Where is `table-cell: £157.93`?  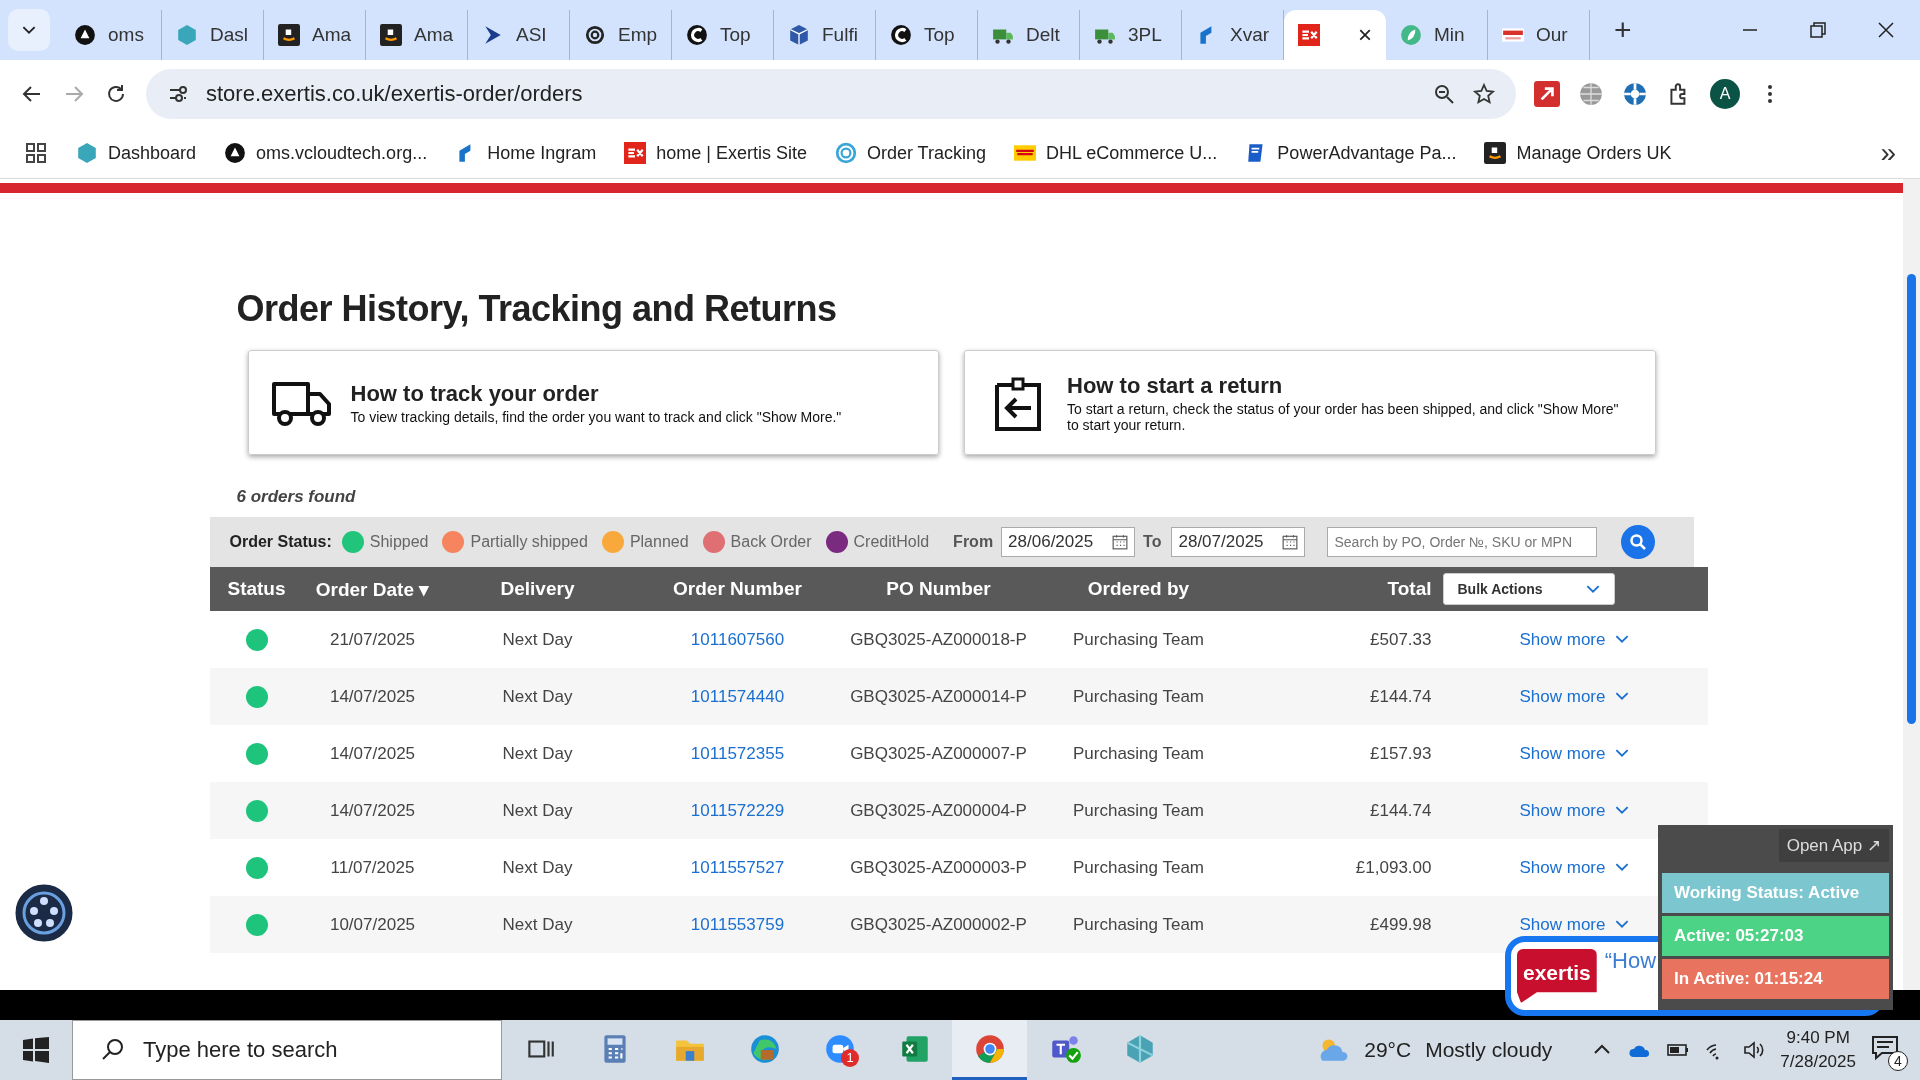
table-cell: £157.93 is located at coordinates (1341, 753).